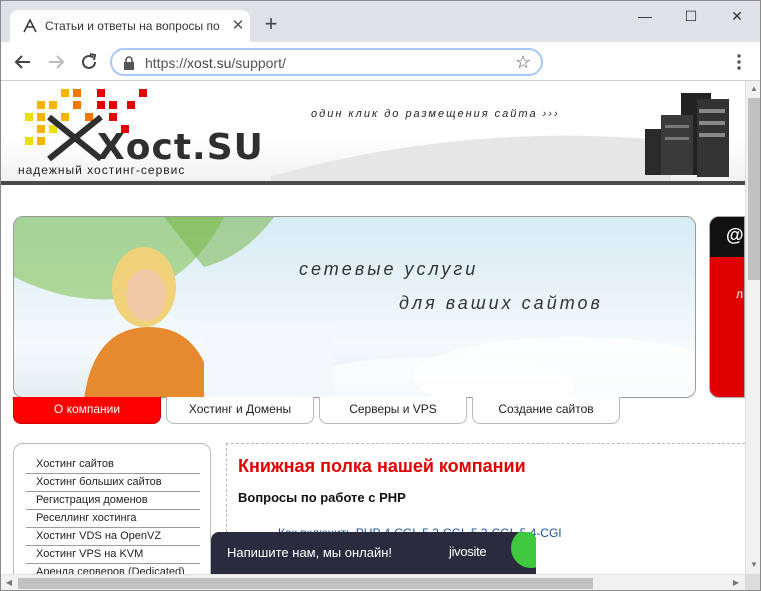 Image resolution: width=761 pixels, height=591 pixels. I want to click on sidebar-item-domains: Регистрация доменов, so click(113, 501).